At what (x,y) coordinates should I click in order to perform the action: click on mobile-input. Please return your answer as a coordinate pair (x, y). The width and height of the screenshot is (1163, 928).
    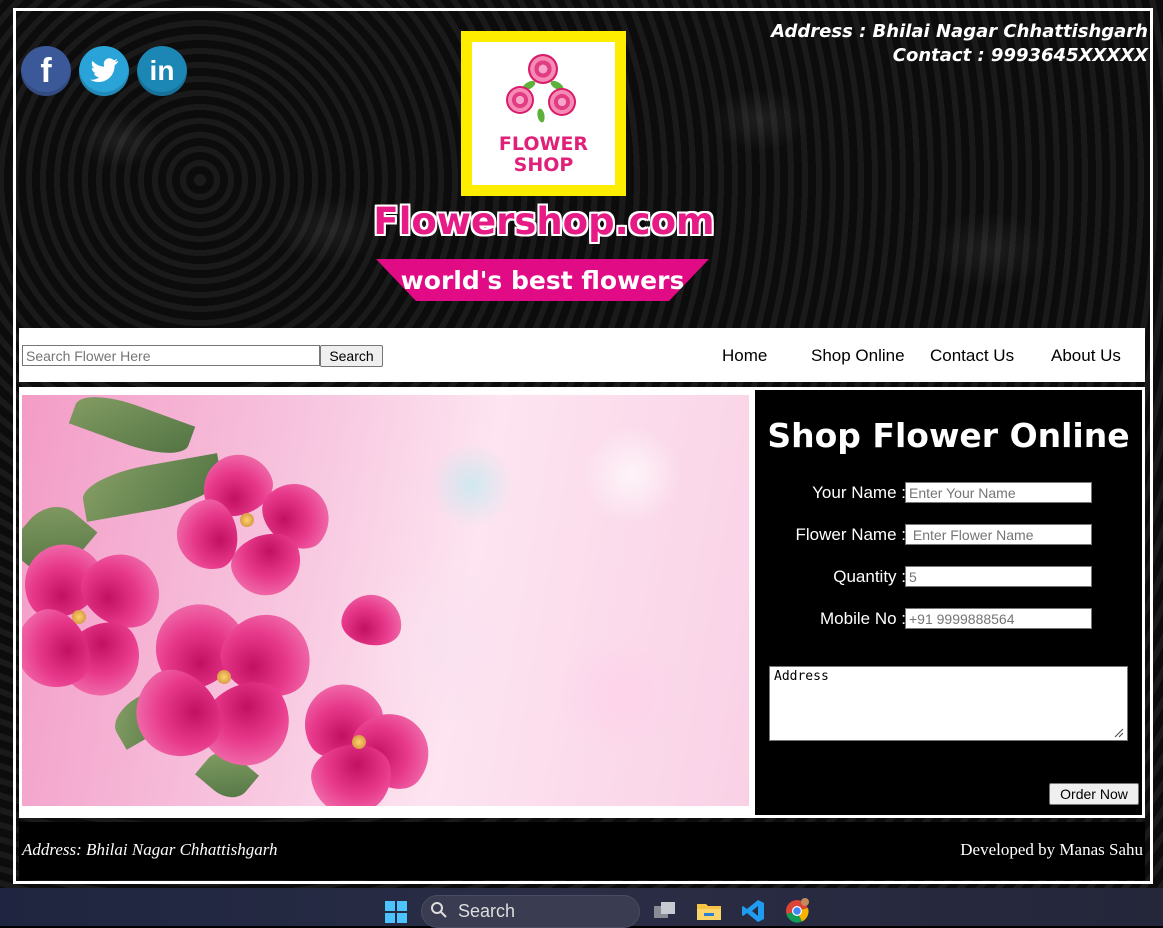
    Looking at the image, I should click on (998, 618).